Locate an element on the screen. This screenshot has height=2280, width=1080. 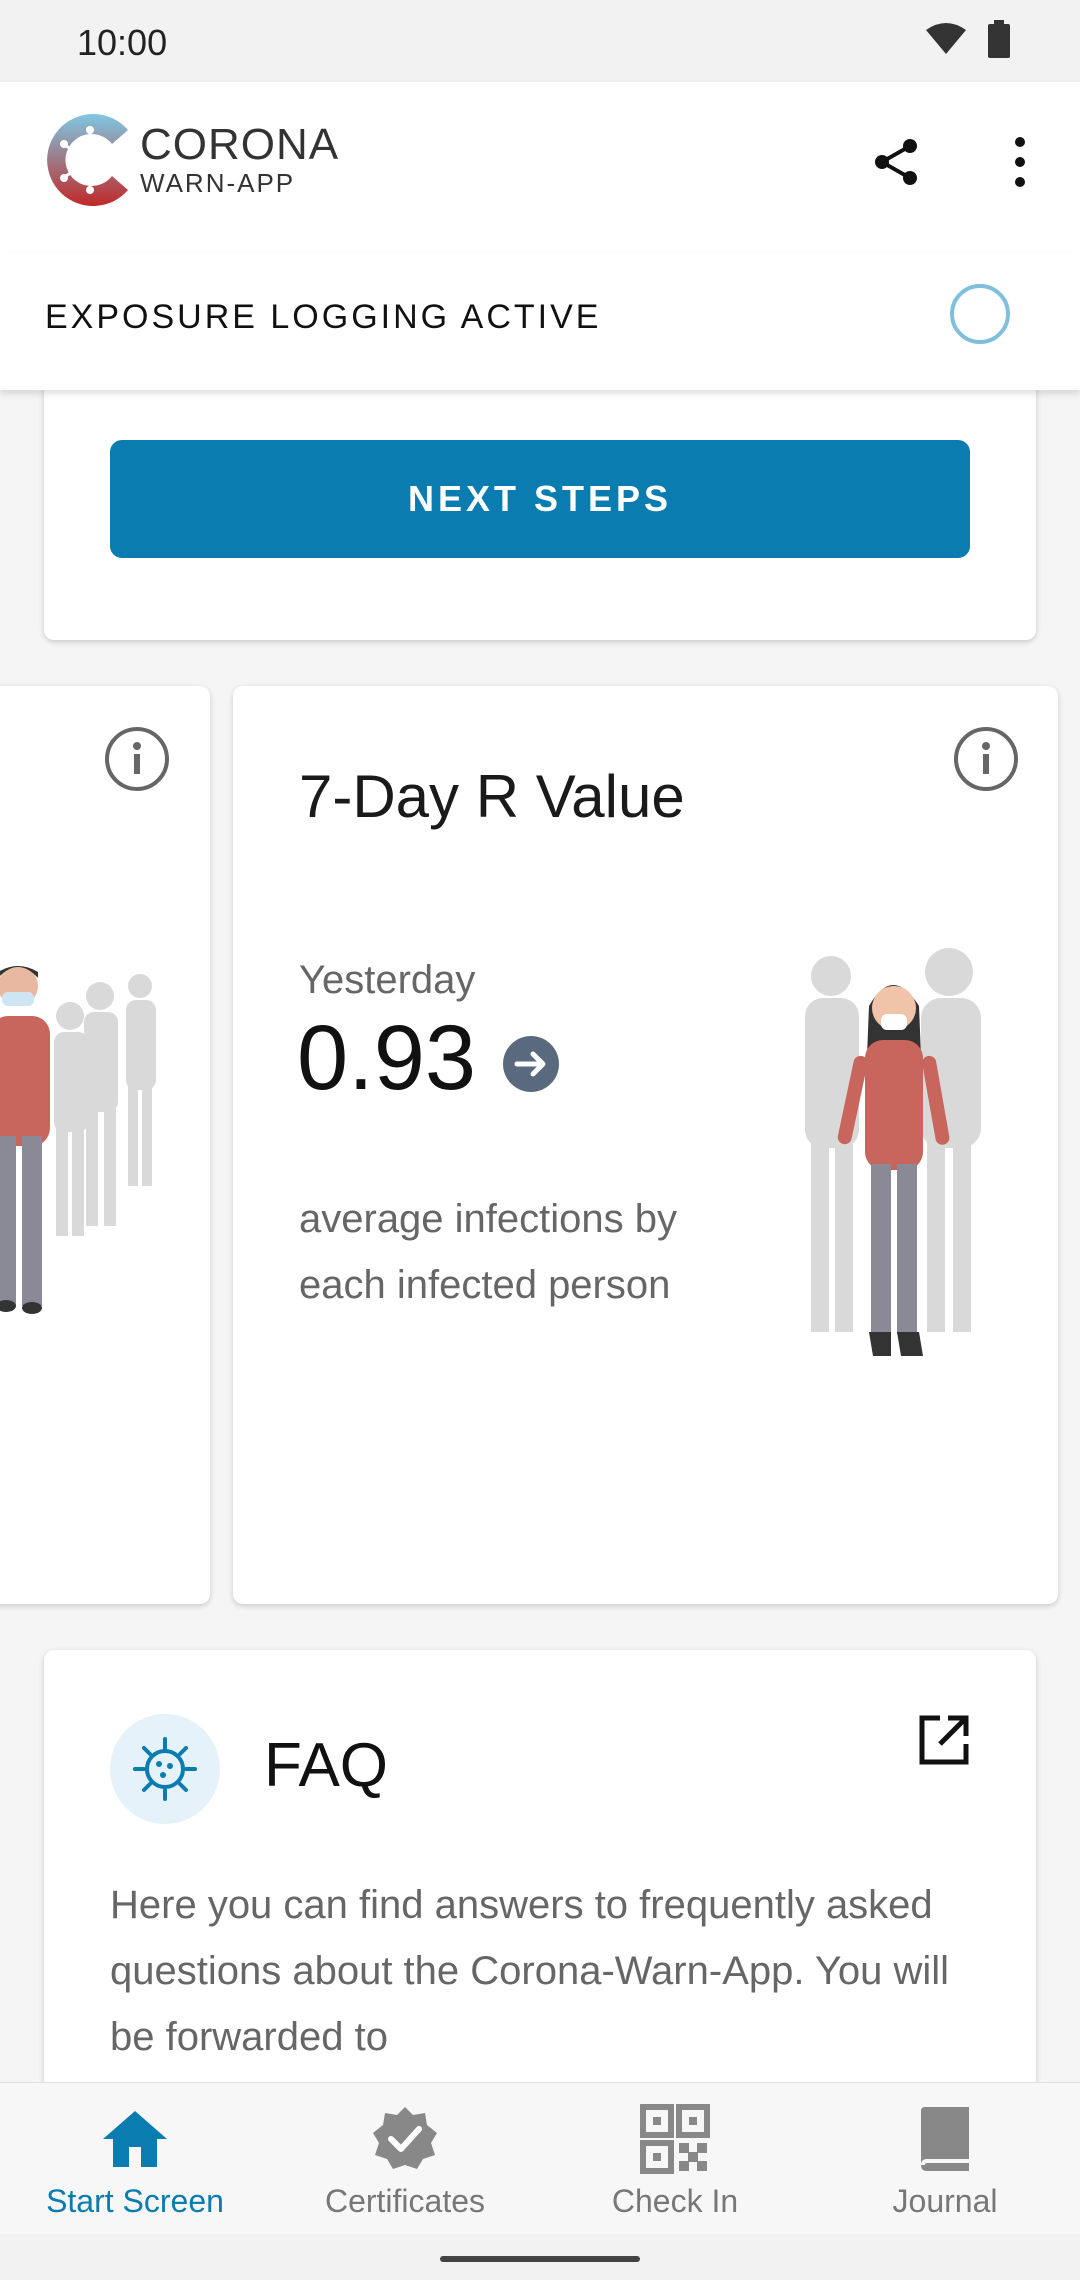
r-value-number: 0.93 is located at coordinates (387, 1058).